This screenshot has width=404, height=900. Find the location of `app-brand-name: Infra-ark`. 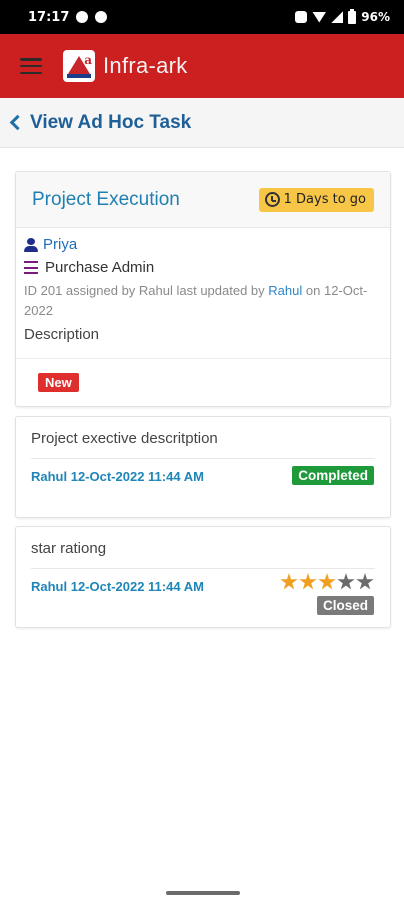

app-brand-name: Infra-ark is located at coordinates (145, 65).